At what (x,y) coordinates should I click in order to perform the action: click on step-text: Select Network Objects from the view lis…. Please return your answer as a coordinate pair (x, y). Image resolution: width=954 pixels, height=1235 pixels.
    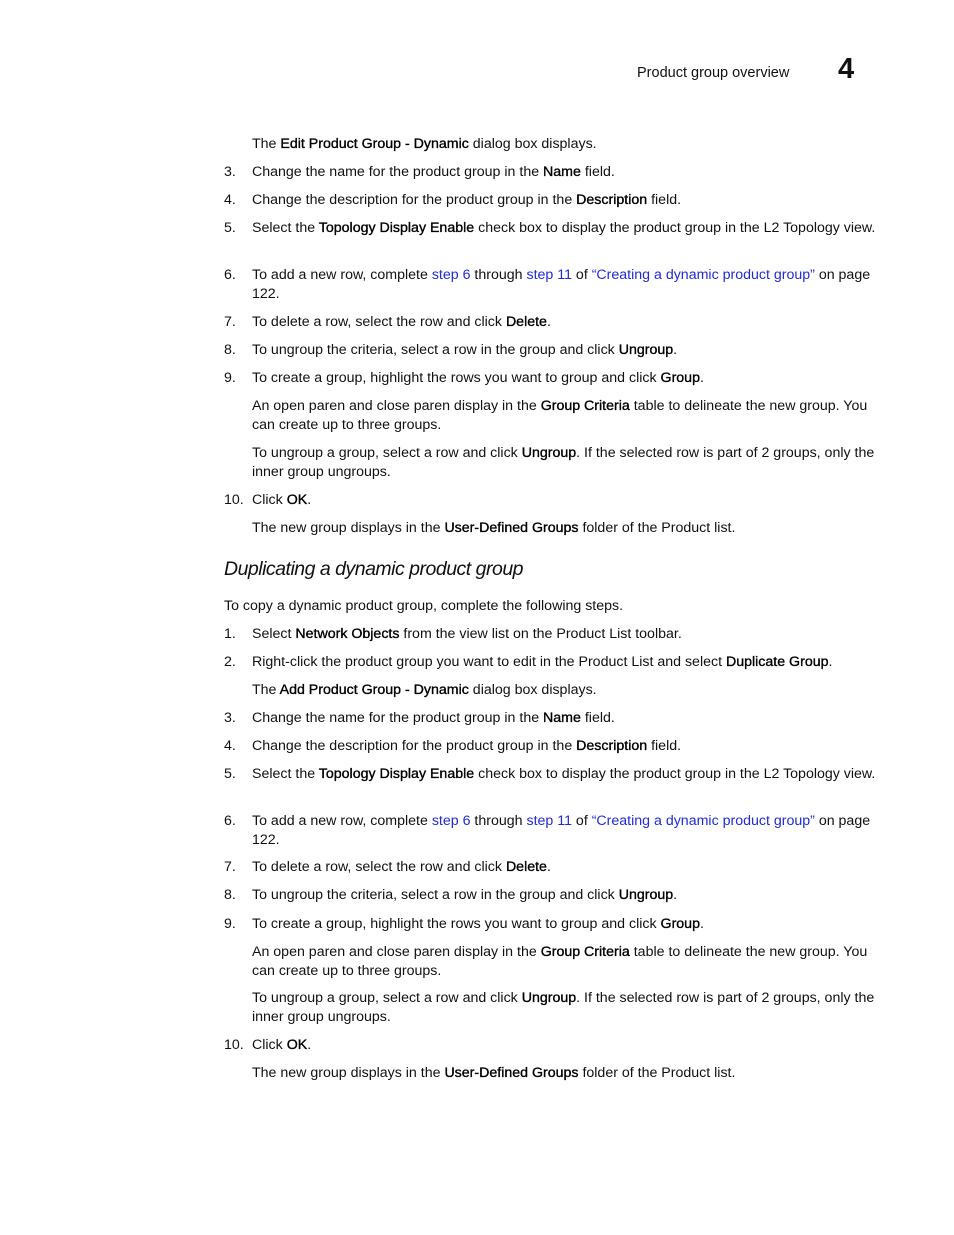
    Looking at the image, I should click on (564, 634).